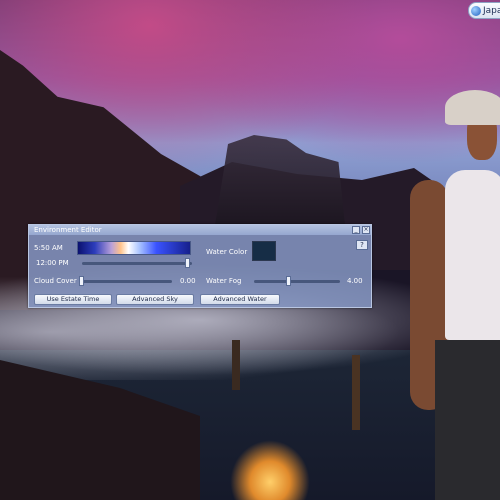 Image resolution: width=500 pixels, height=500 pixels. What do you see at coordinates (81, 281) in the screenshot?
I see `cloud-cover-thumb` at bounding box center [81, 281].